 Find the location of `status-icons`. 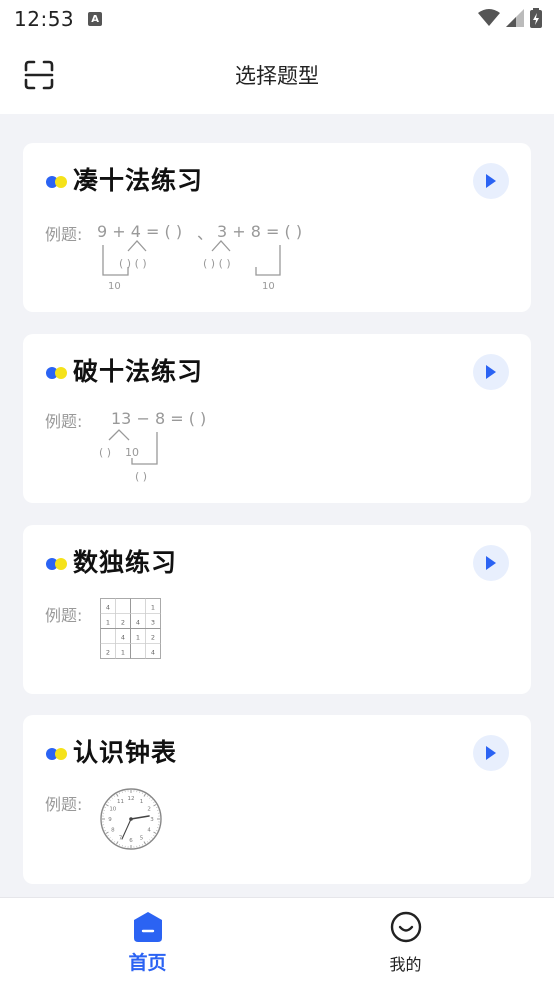

status-icons is located at coordinates (510, 18).